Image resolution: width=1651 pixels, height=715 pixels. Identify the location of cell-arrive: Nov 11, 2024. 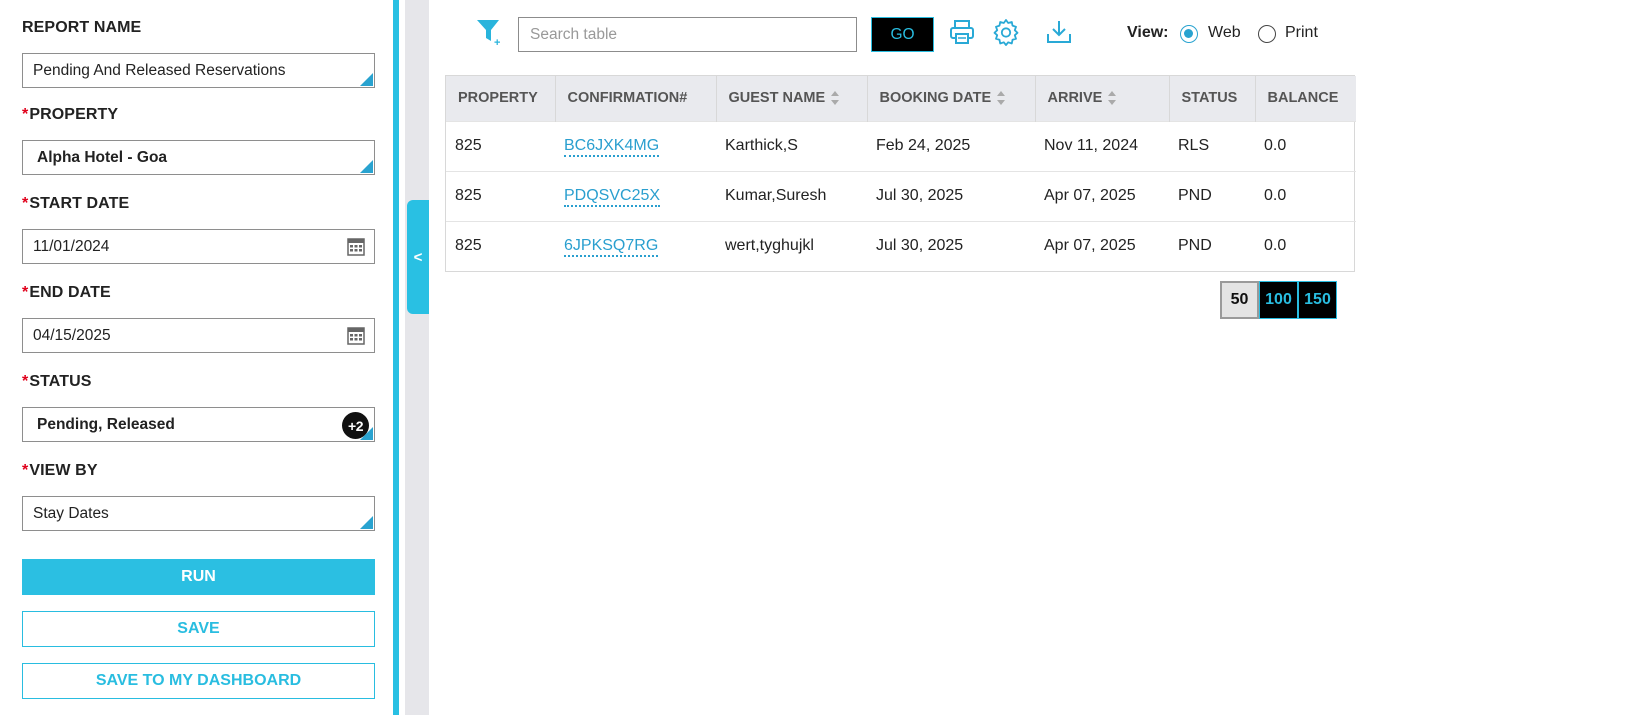
(1102, 145).